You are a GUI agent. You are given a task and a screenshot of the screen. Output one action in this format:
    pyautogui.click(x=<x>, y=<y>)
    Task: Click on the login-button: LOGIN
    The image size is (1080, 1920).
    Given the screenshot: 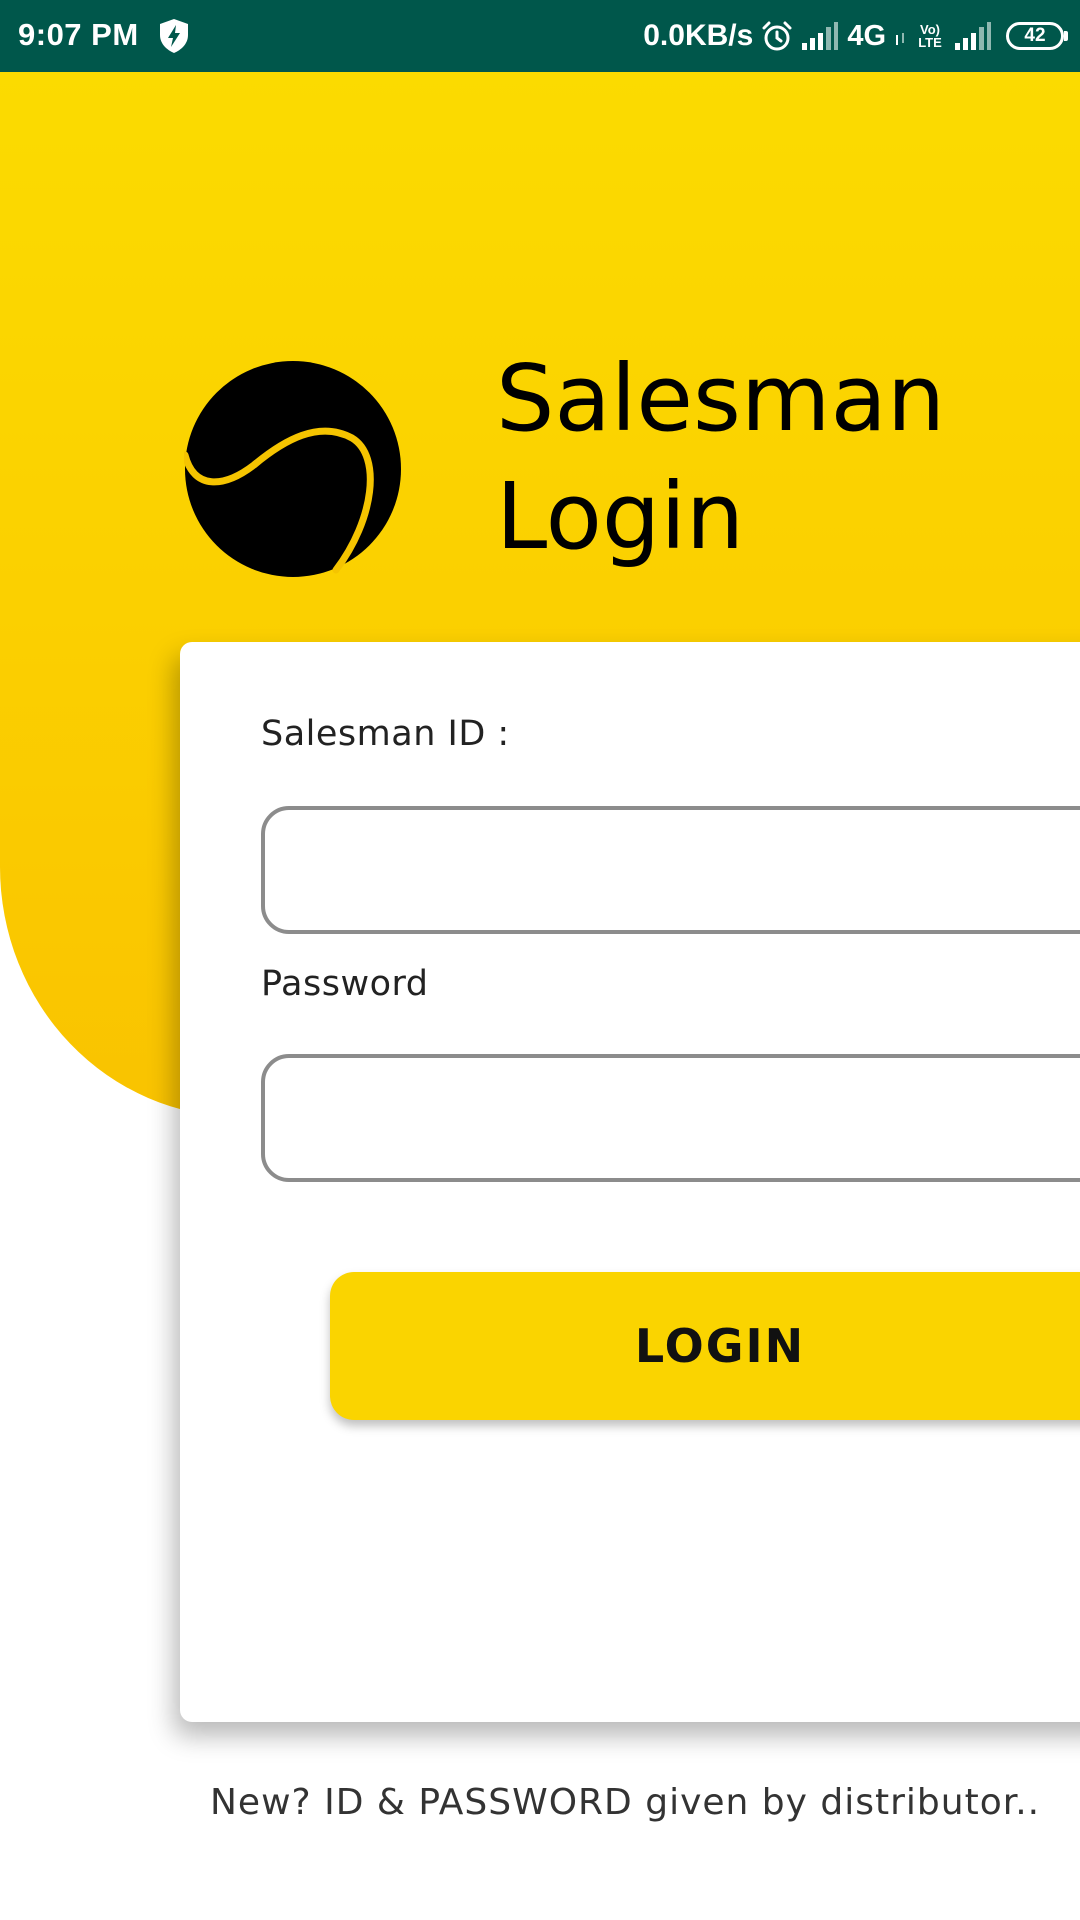 What is the action you would take?
    pyautogui.click(x=705, y=1346)
    